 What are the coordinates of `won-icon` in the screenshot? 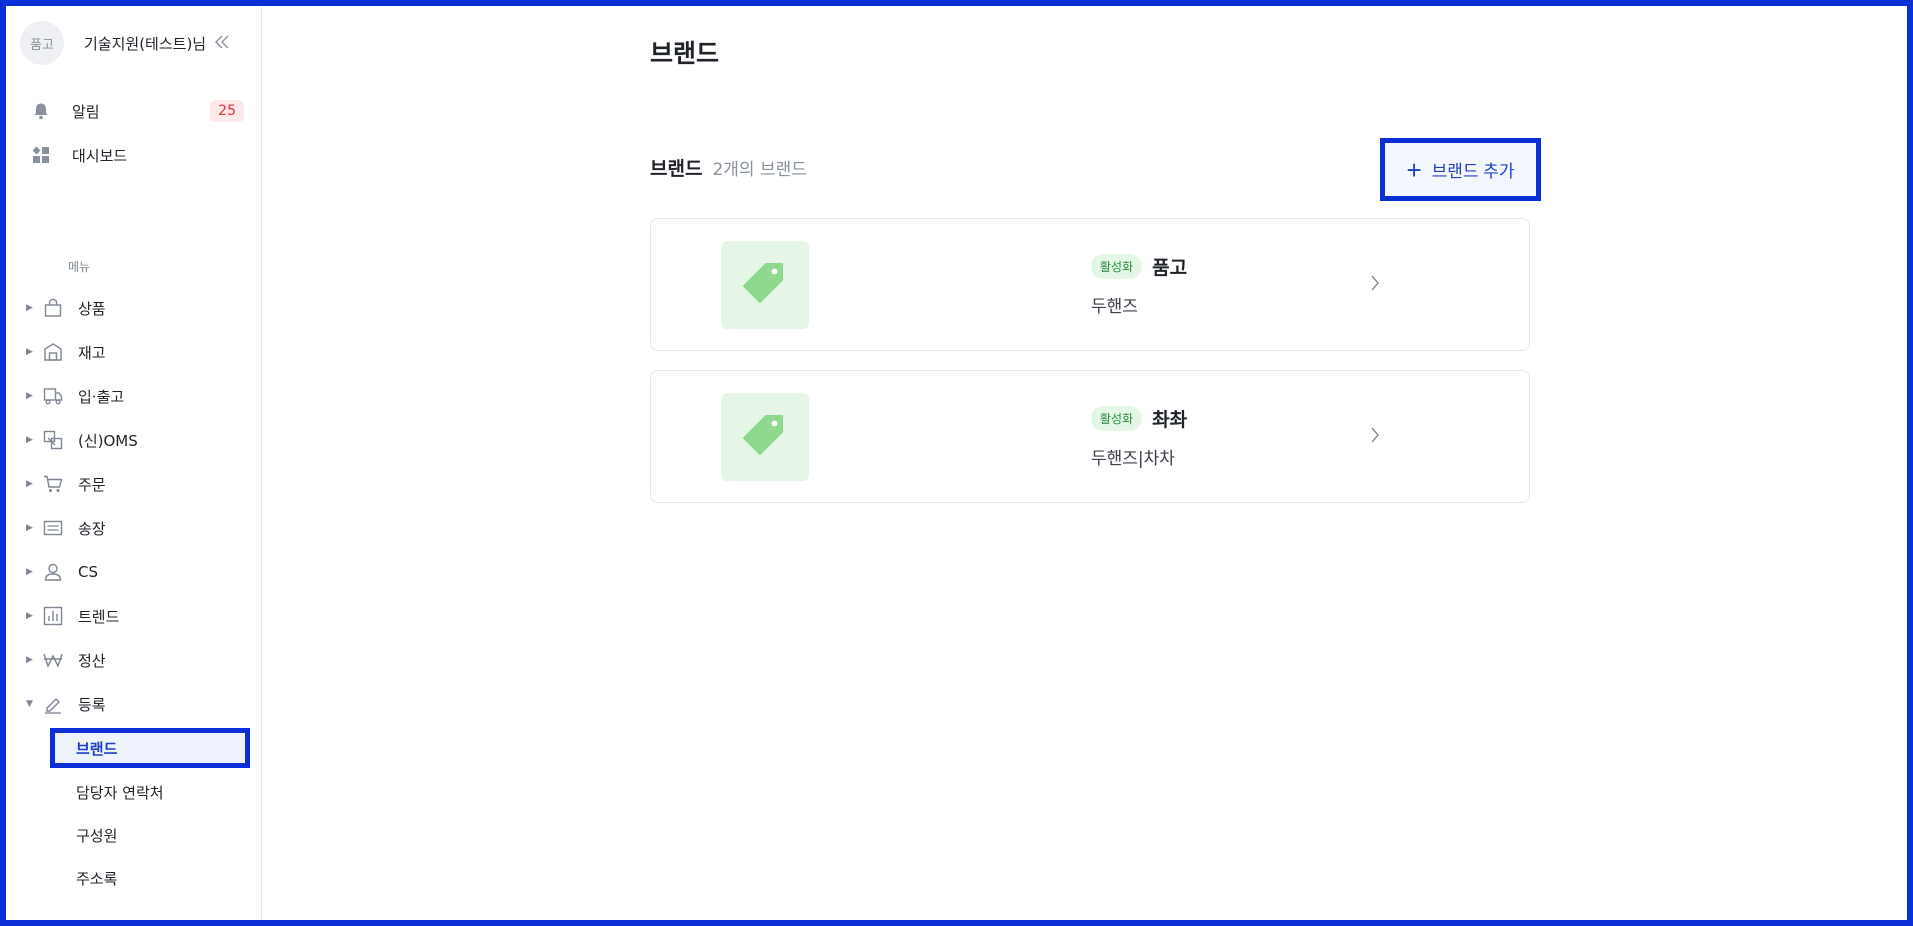 It's located at (53, 660).